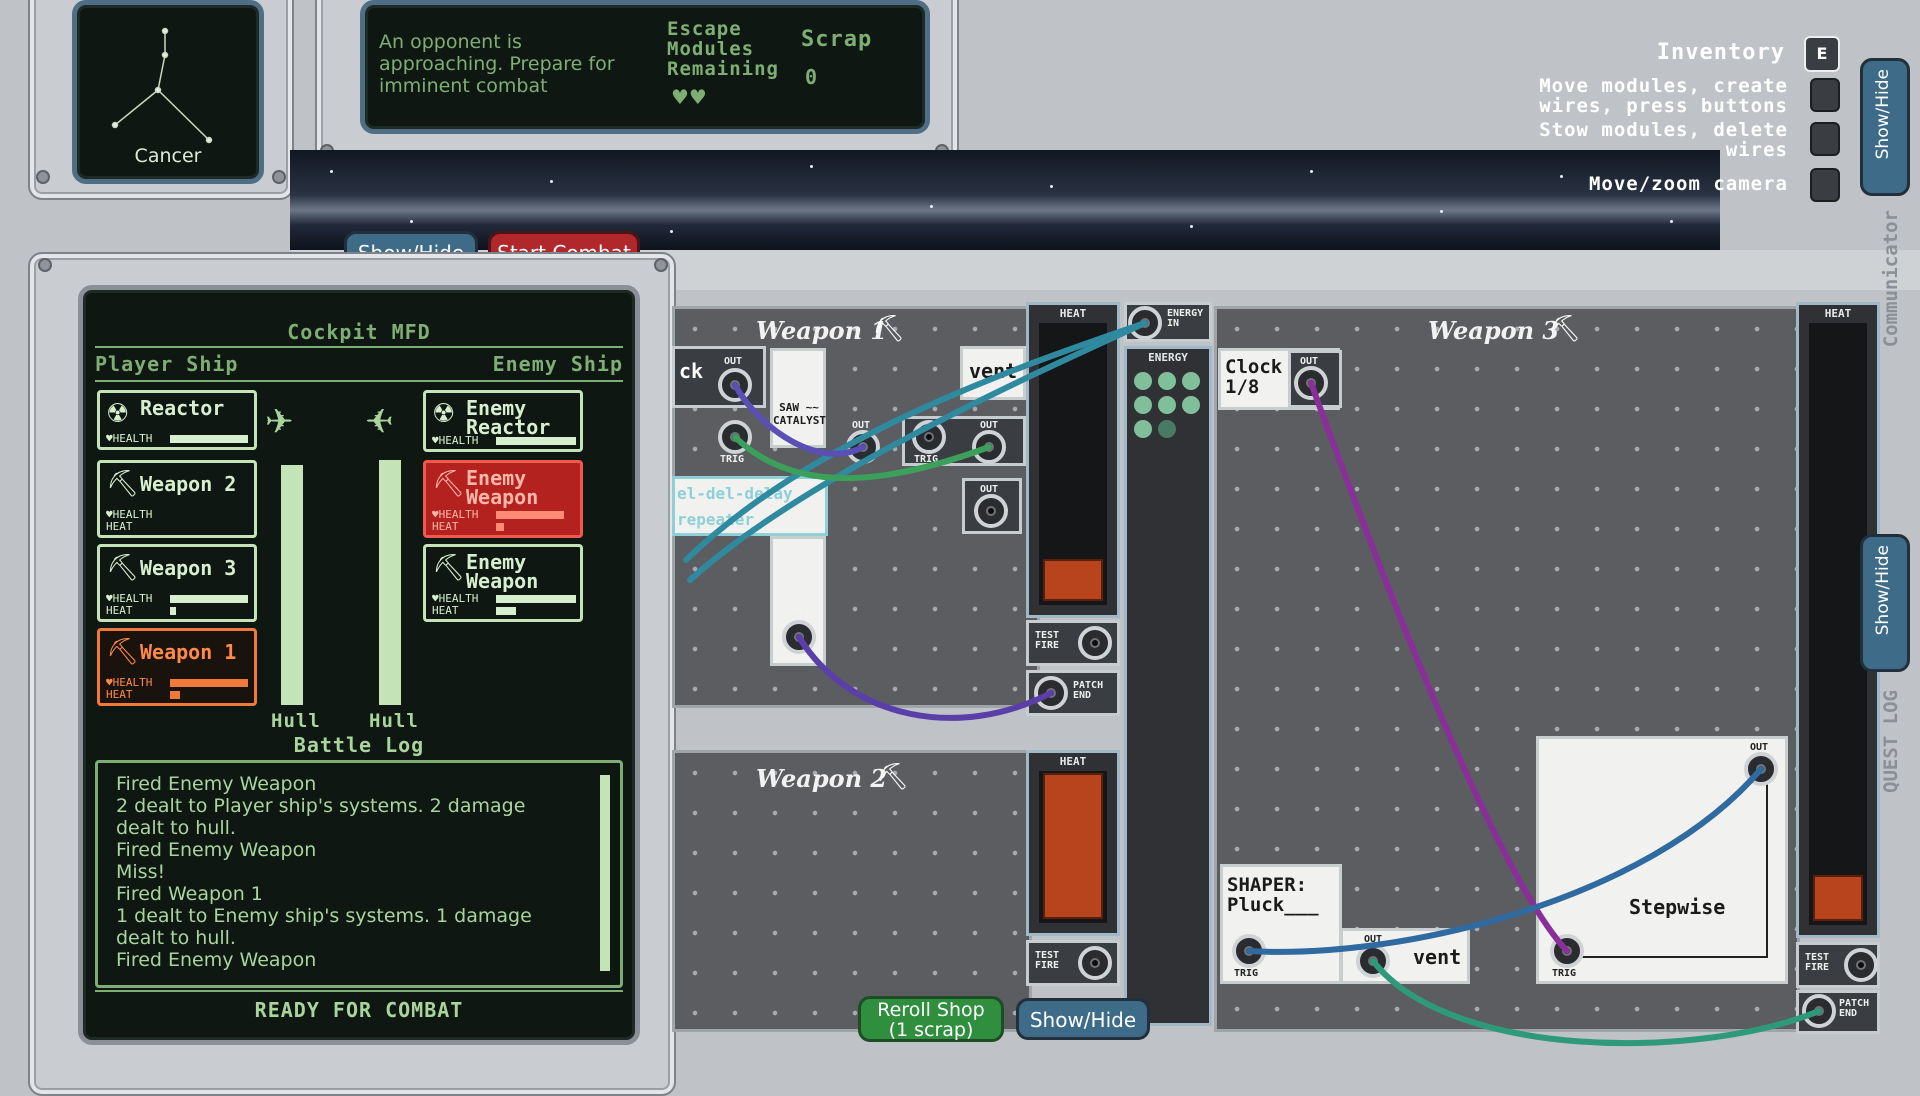 The image size is (1920, 1096). I want to click on escape-modules-label: Escape Modules Remaining, so click(723, 49).